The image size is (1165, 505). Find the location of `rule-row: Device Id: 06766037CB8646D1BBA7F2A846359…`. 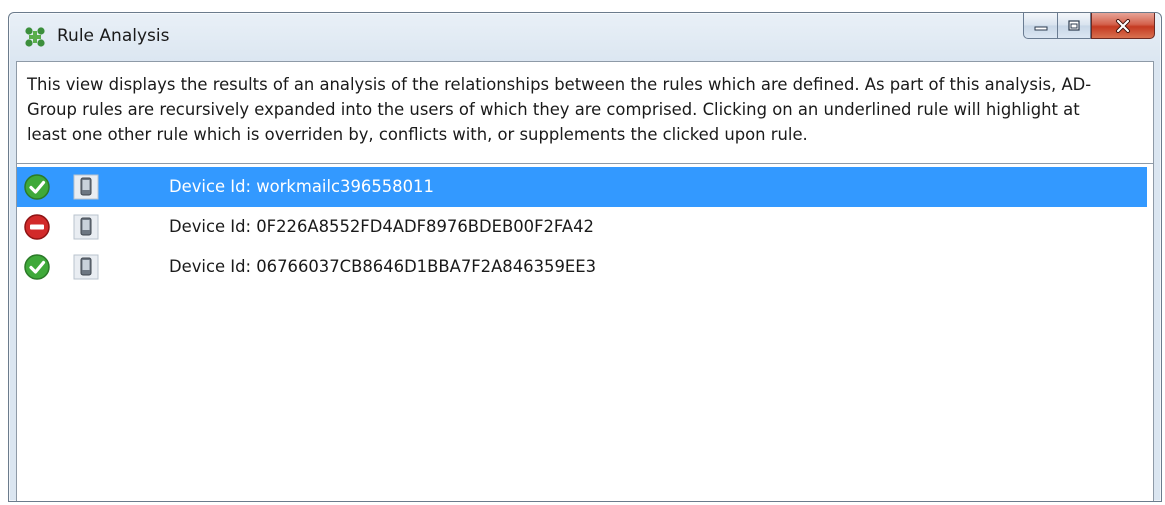

rule-row: Device Id: 06766037CB8646D1BBA7F2A846359… is located at coordinates (582, 267).